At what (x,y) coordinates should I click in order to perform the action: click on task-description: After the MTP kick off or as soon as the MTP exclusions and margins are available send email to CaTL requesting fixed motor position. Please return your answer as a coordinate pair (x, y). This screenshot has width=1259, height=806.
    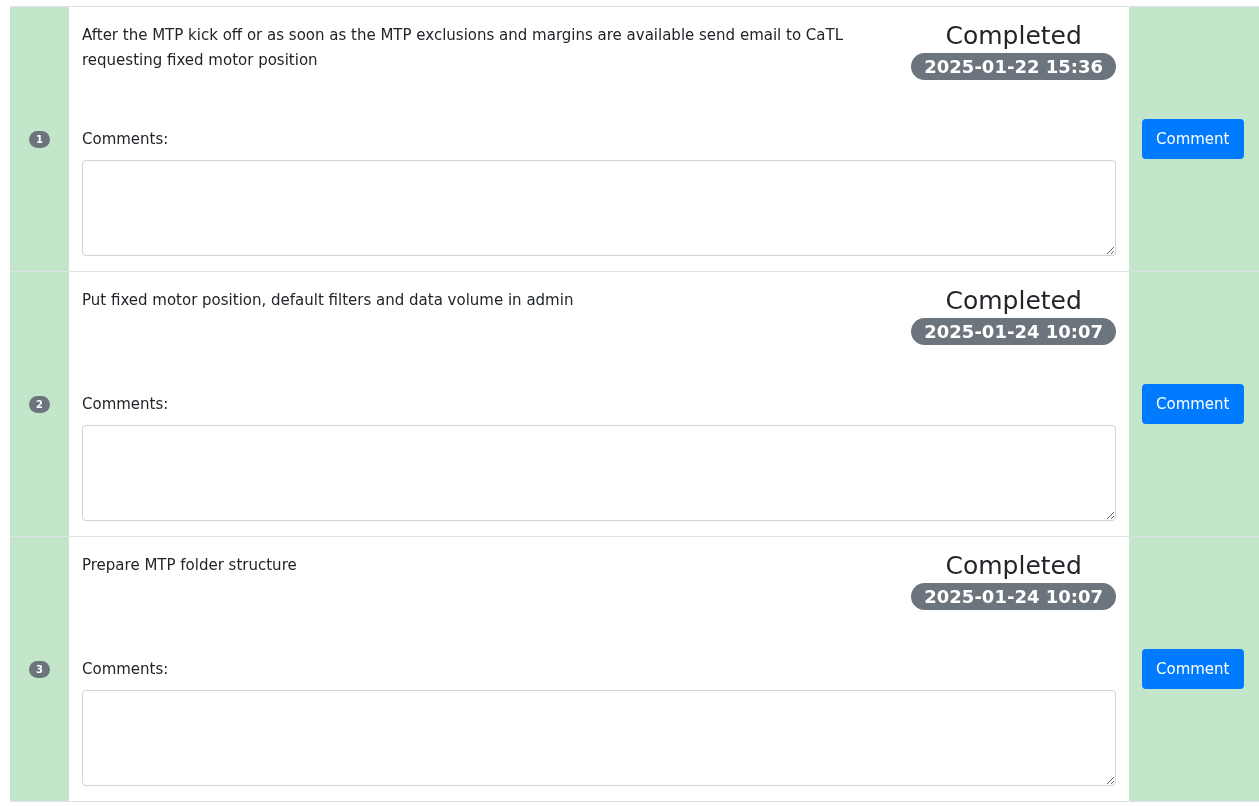
    Looking at the image, I should click on (463, 48).